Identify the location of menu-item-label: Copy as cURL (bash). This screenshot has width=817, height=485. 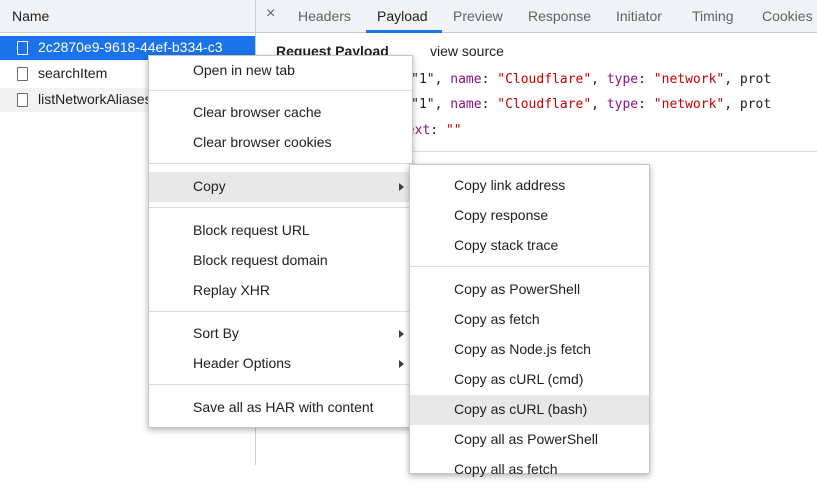
(521, 409).